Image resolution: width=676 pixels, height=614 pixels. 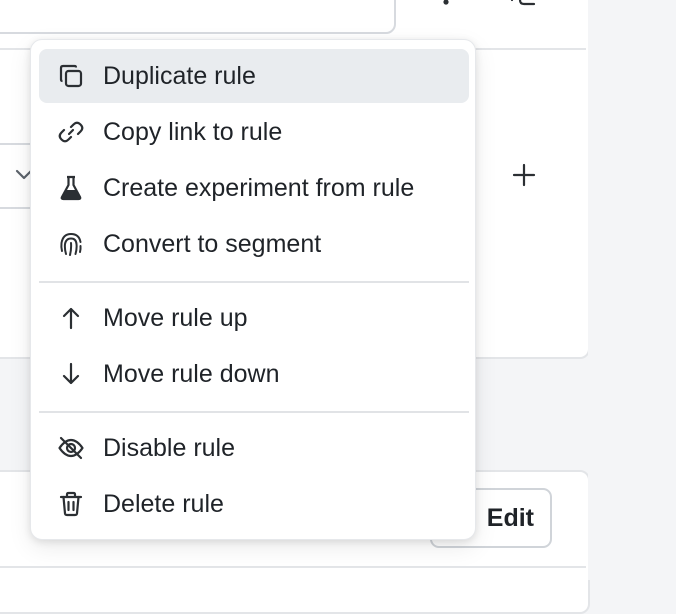 What do you see at coordinates (71, 244) in the screenshot?
I see `fingerprint-icon` at bounding box center [71, 244].